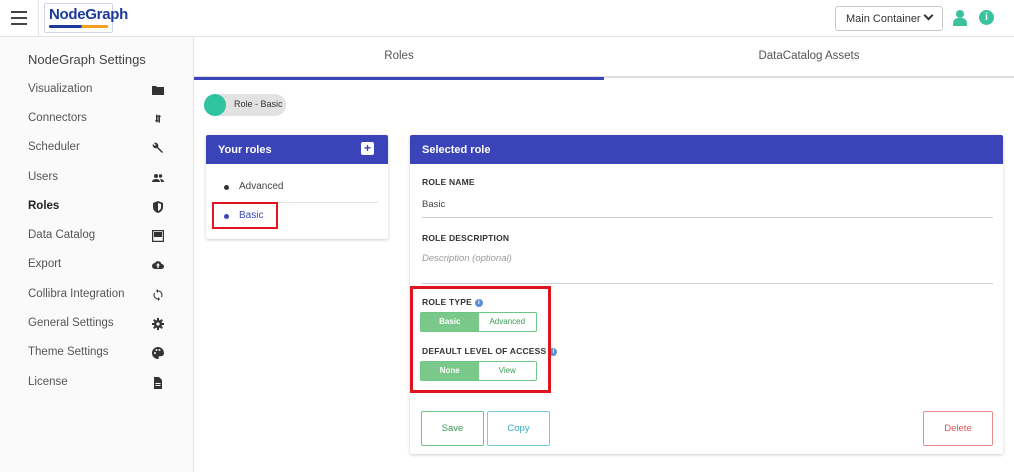 This screenshot has height=472, width=1014. What do you see at coordinates (96, 383) in the screenshot?
I see `sidebar-item-license: License` at bounding box center [96, 383].